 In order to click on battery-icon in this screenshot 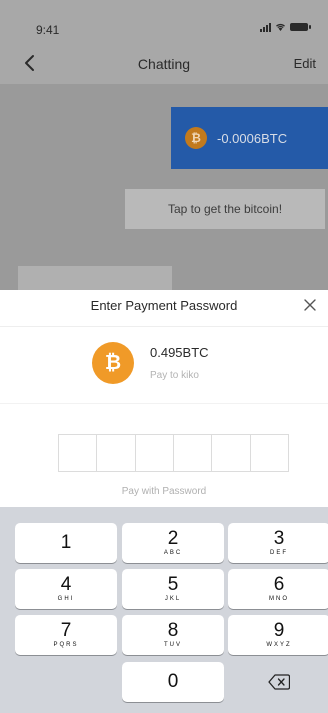, I will do `click(300, 27)`.